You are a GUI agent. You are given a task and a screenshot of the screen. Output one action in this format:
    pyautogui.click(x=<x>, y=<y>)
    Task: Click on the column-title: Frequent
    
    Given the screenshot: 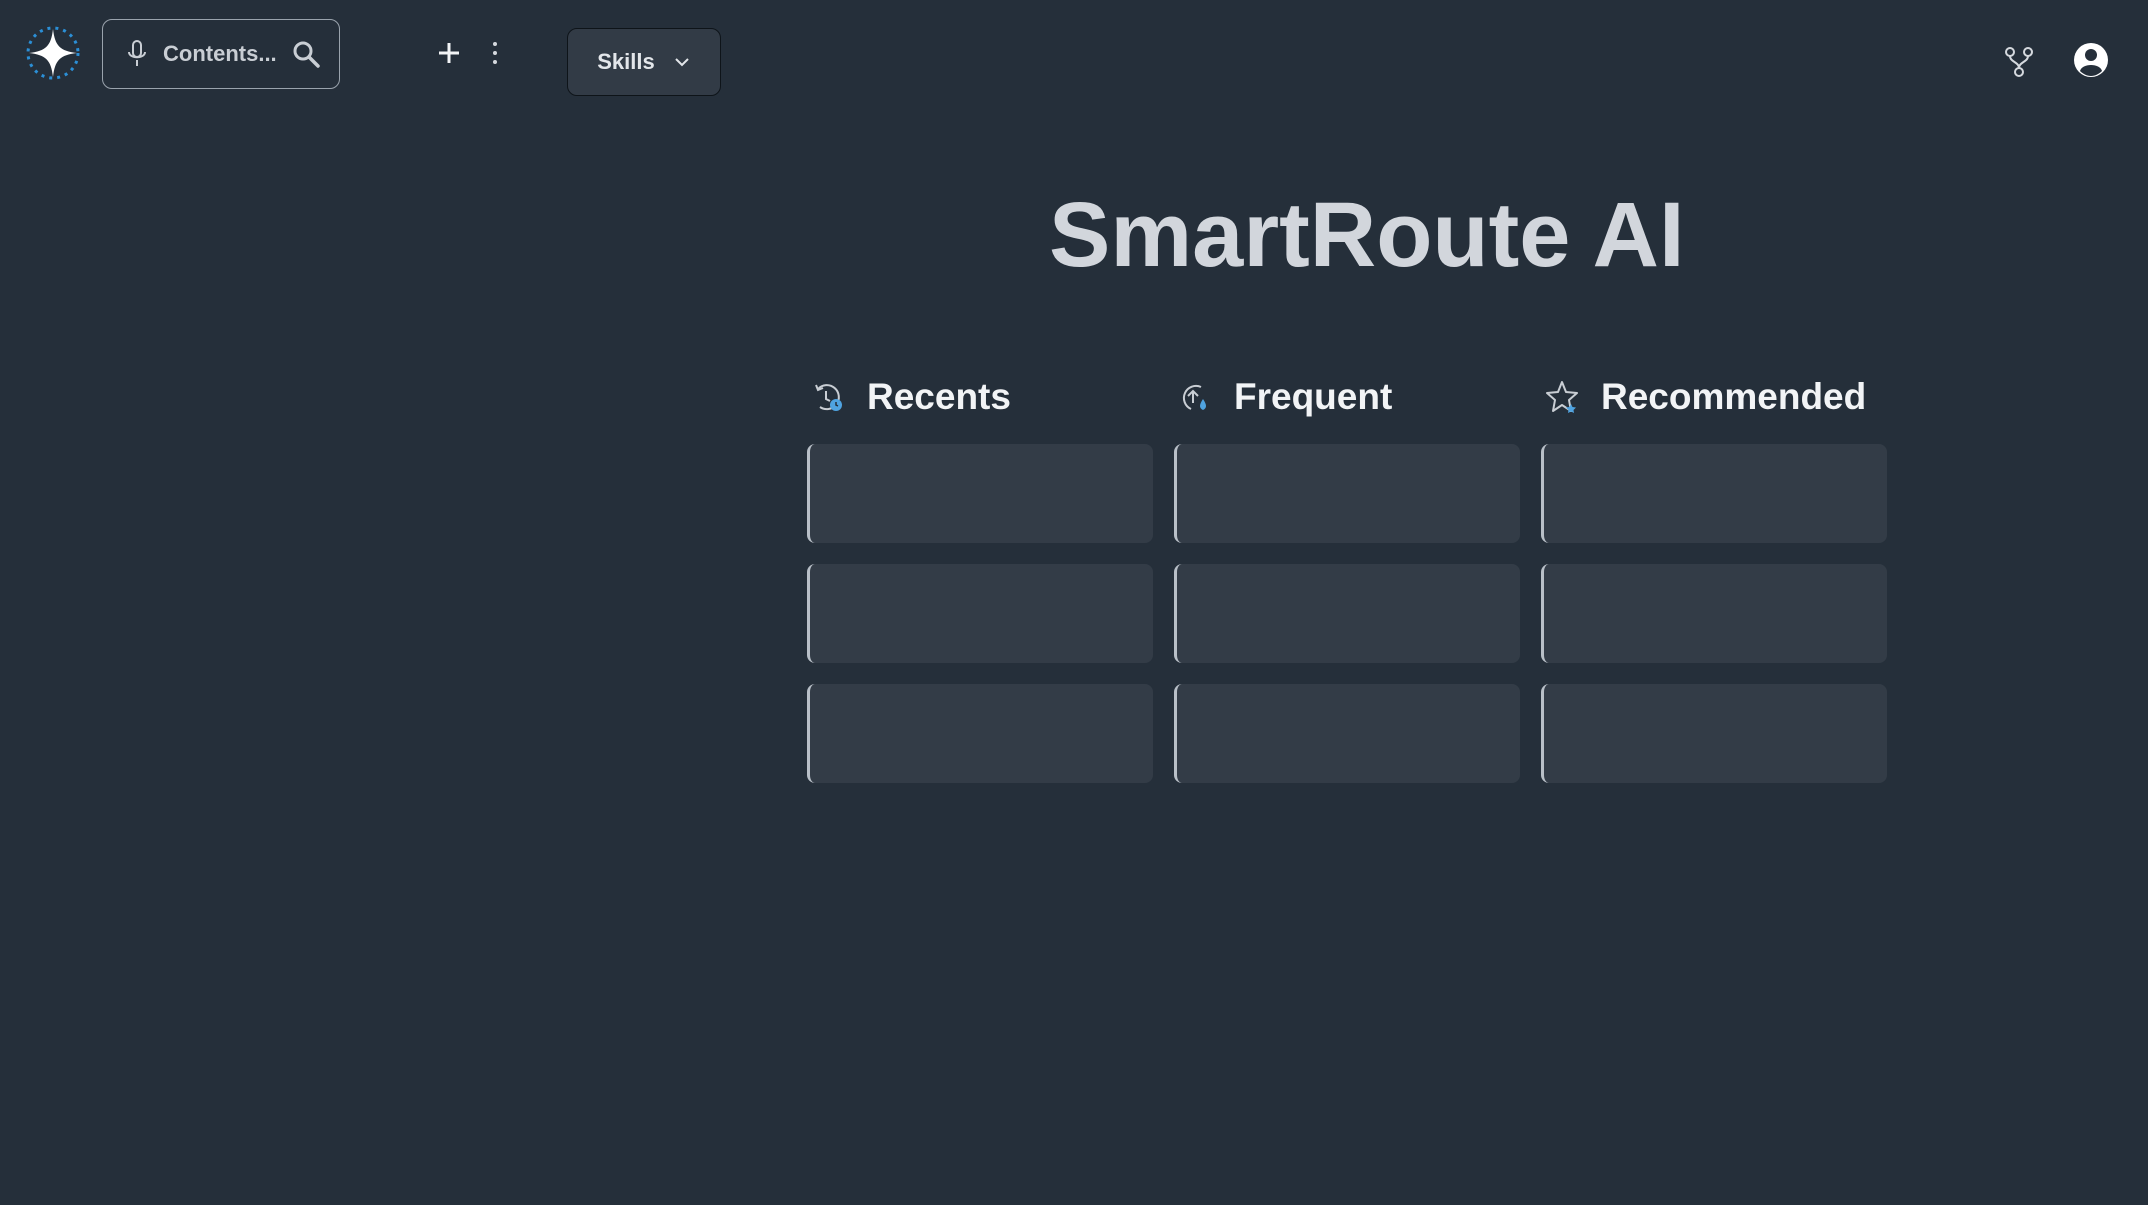 What is the action you would take?
    pyautogui.click(x=1313, y=396)
    